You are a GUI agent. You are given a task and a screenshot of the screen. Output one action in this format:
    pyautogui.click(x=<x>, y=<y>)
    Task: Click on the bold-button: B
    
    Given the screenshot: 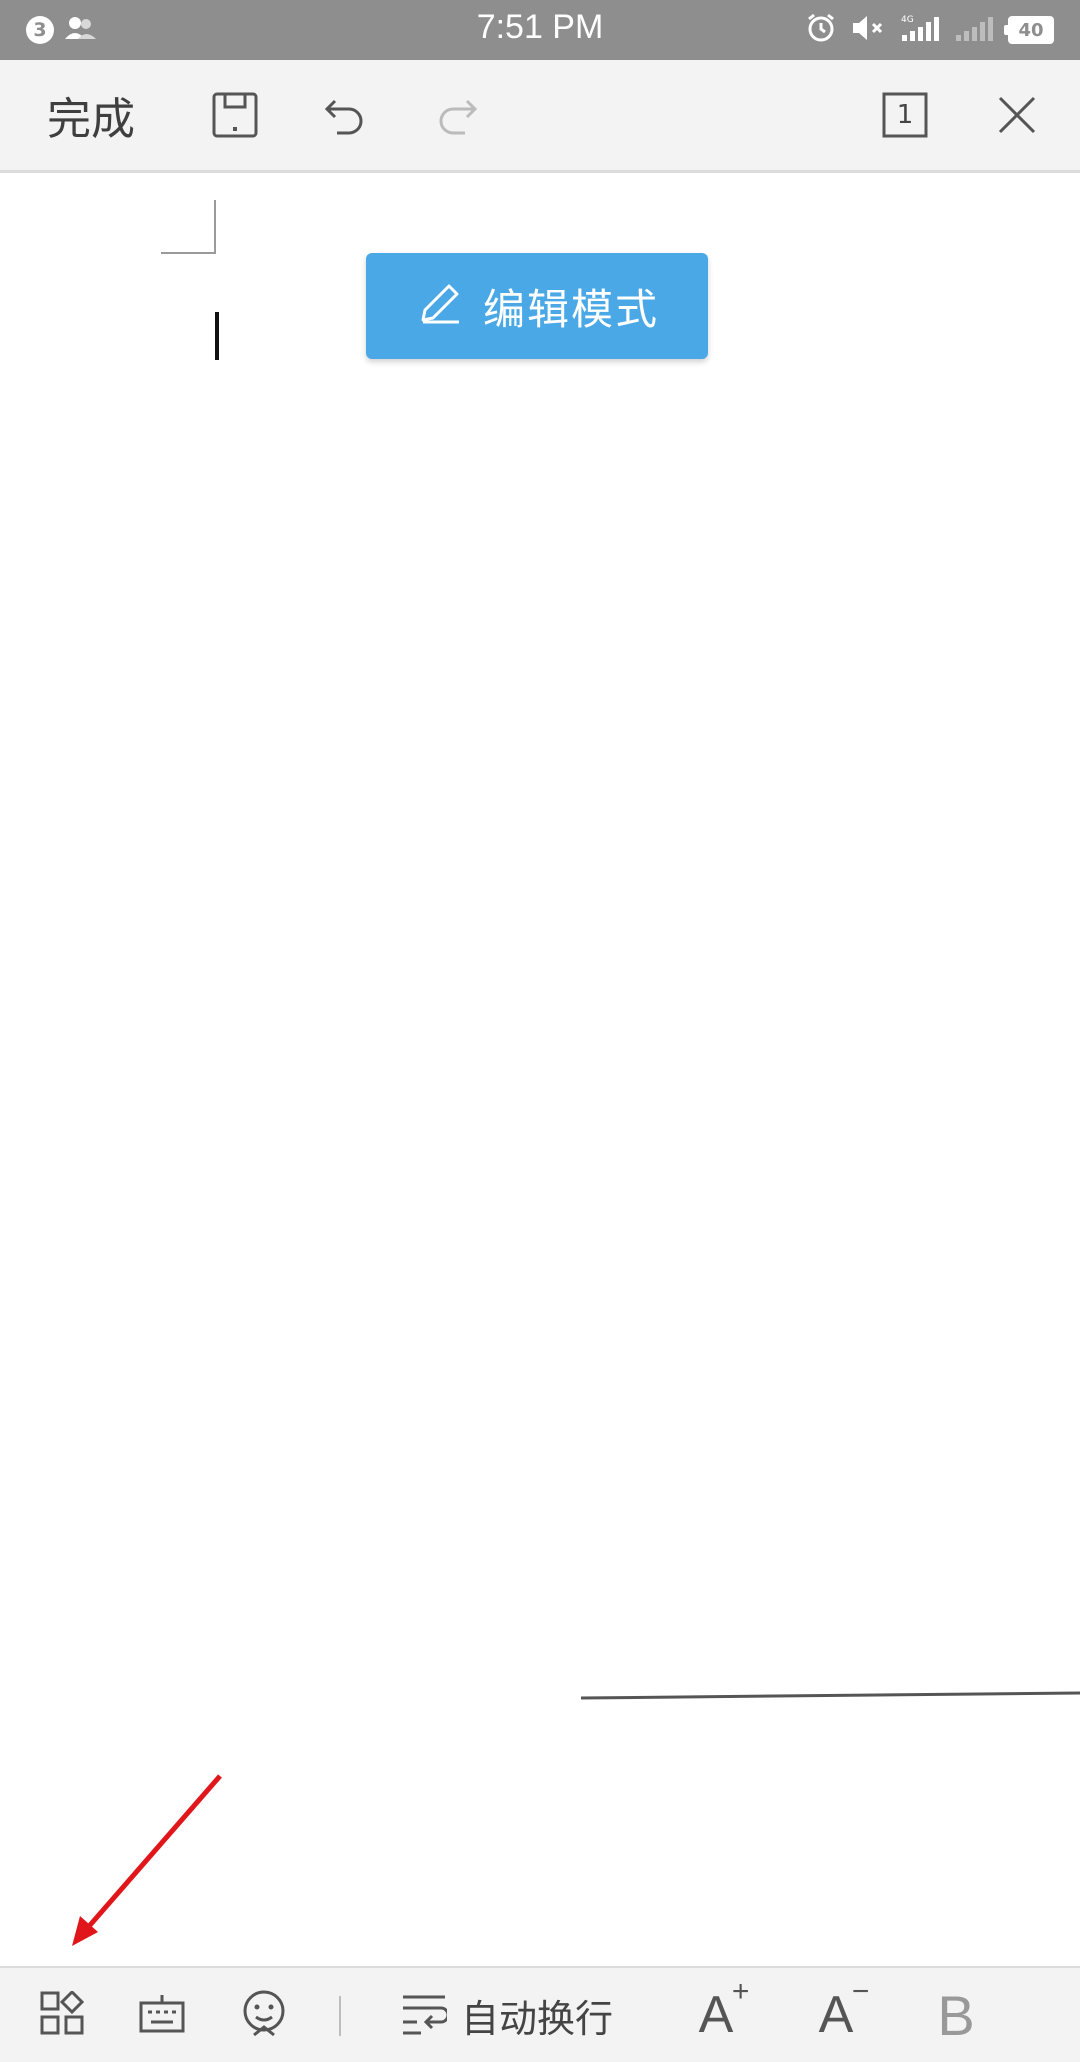 What is the action you would take?
    pyautogui.click(x=956, y=2015)
    